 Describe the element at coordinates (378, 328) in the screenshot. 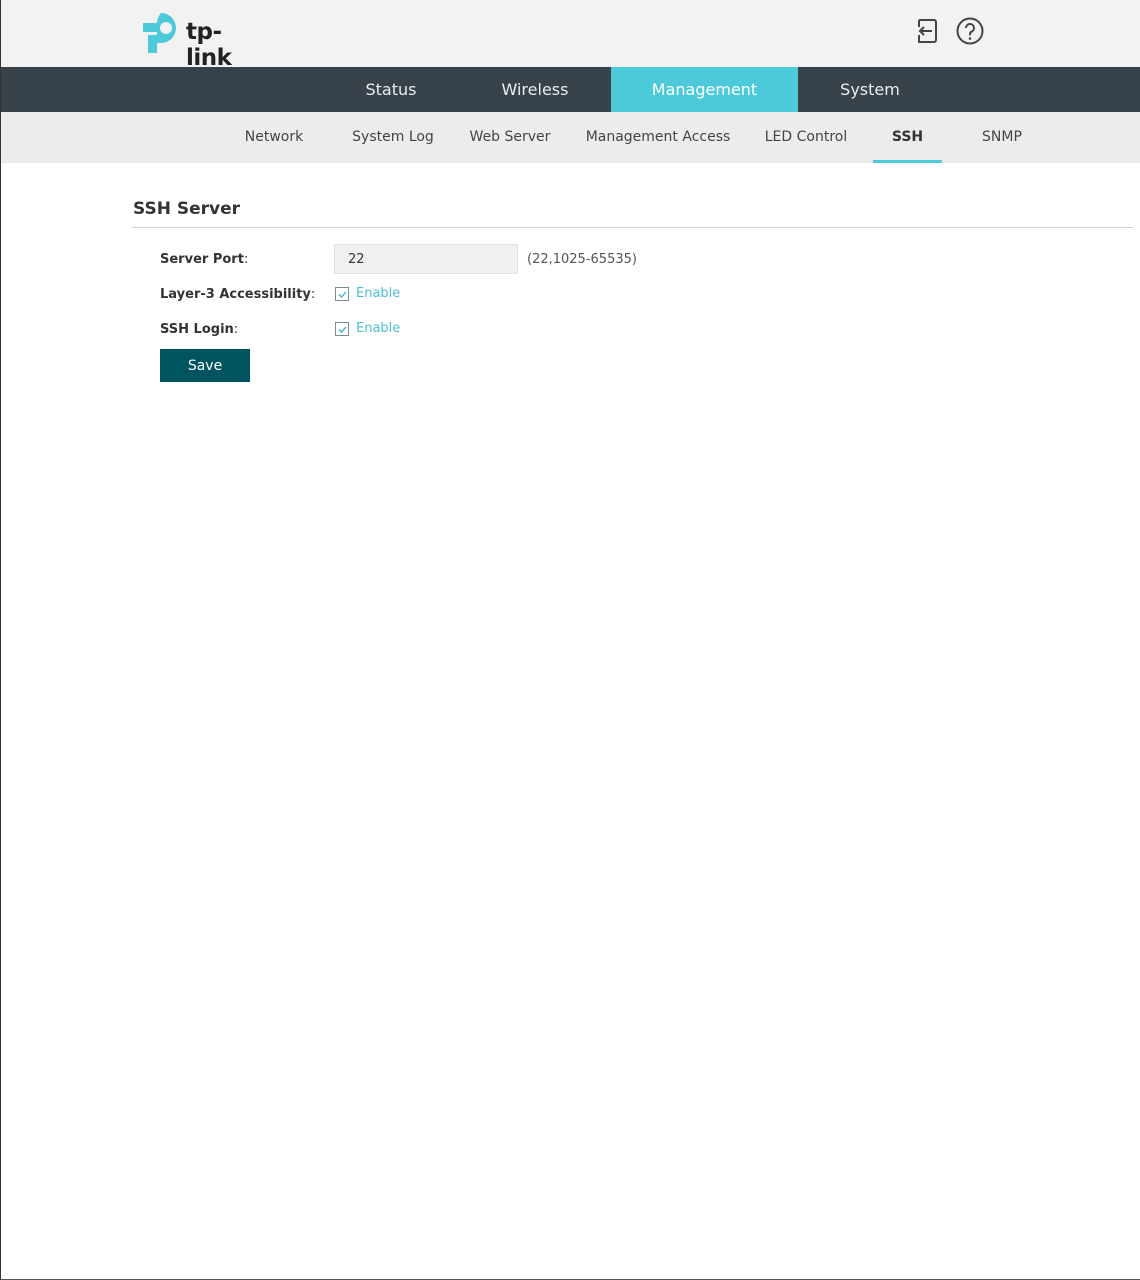

I see `ssh-login-enable-label: Enable` at that location.